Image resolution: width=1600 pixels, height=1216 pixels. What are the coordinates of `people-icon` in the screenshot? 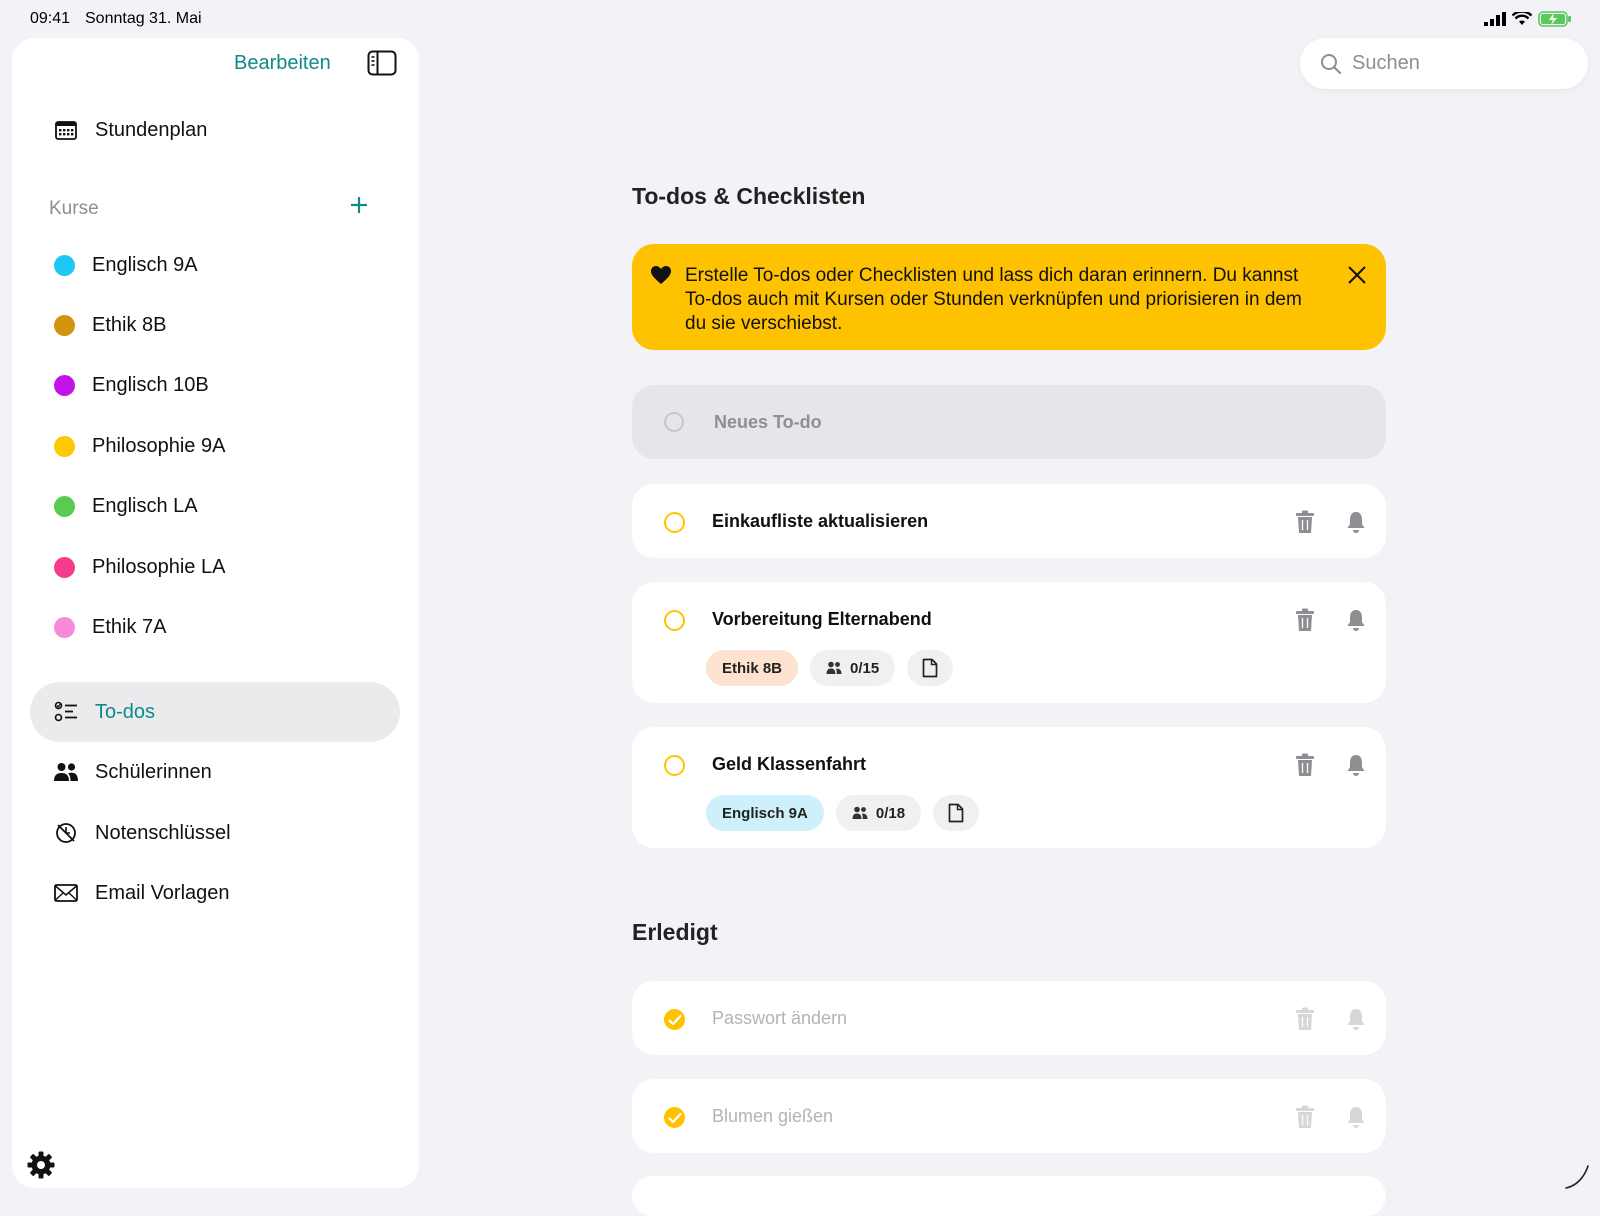 It's located at (66, 772).